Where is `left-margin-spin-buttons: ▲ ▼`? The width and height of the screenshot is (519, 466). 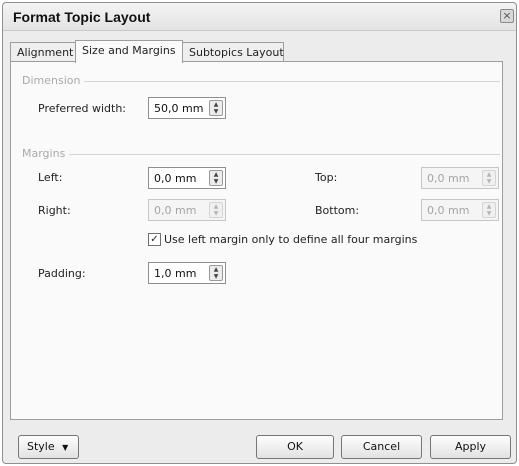
left-margin-spin-buttons: ▲ ▼ is located at coordinates (216, 178).